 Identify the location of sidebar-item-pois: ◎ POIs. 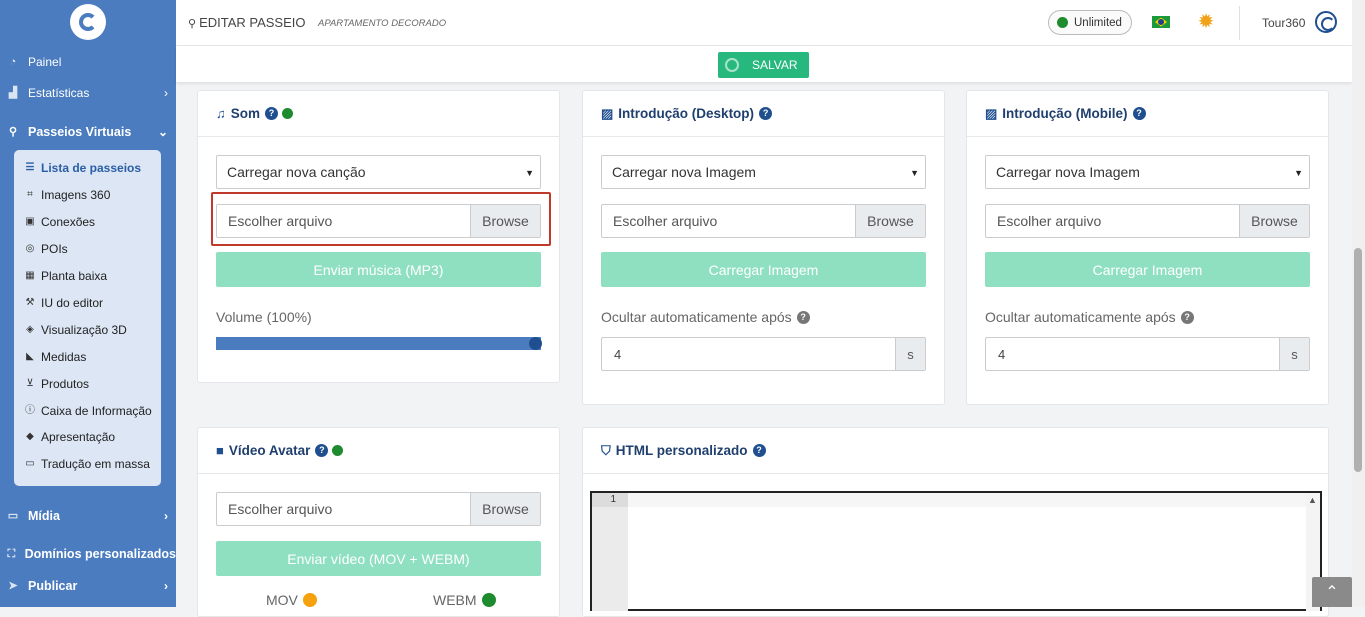
(87, 249).